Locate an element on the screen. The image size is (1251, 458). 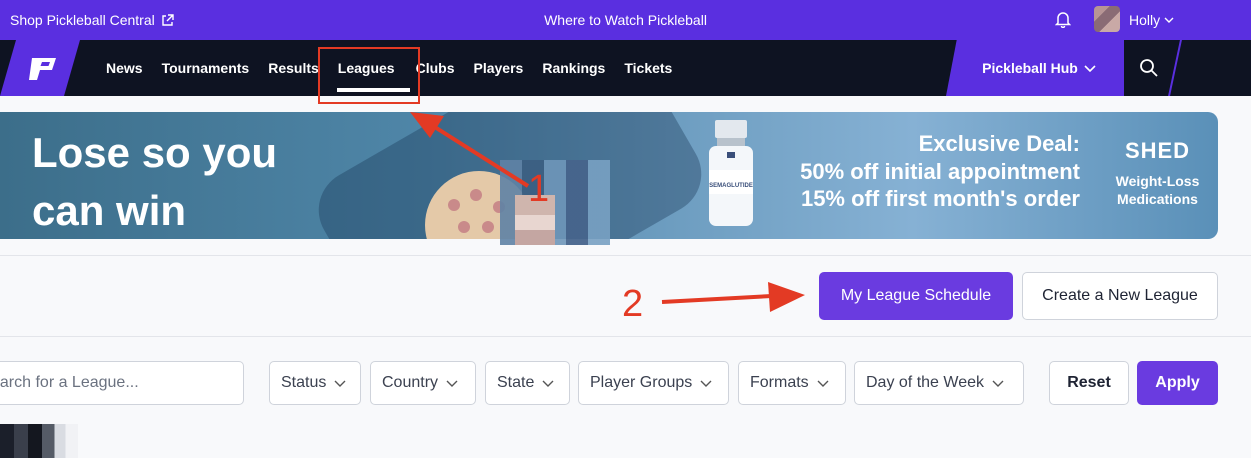
day-of-week-filter-label: Day of the Week is located at coordinates (925, 382).